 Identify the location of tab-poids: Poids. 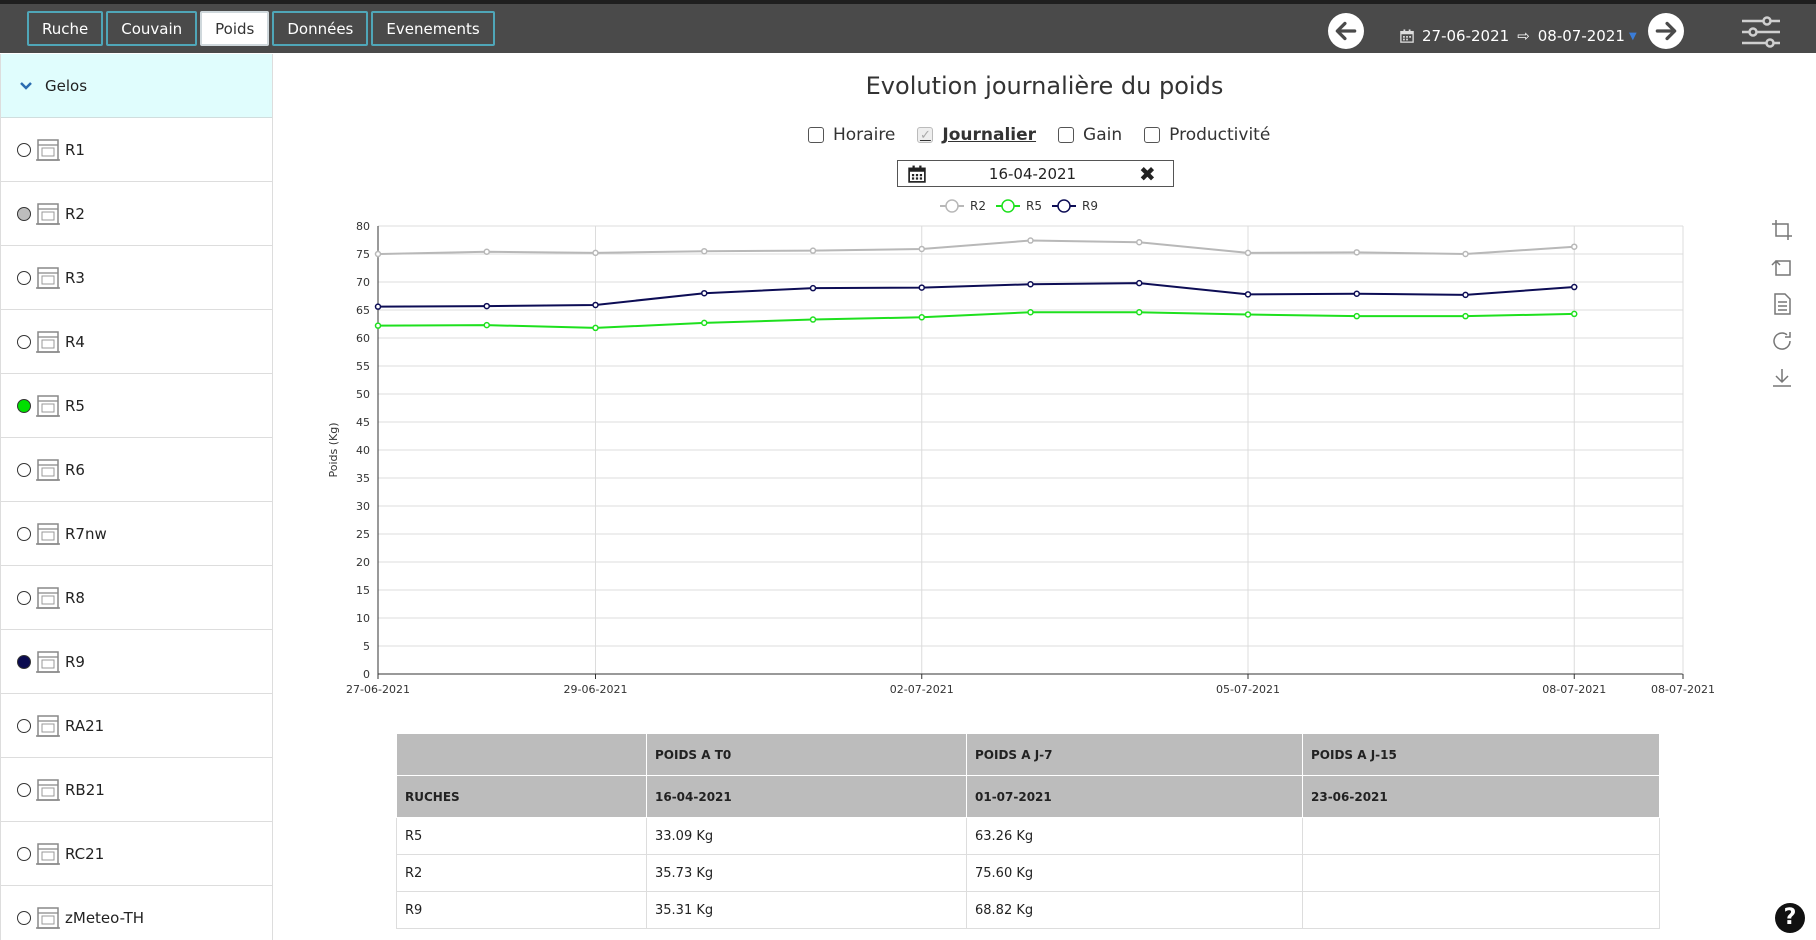
(235, 28).